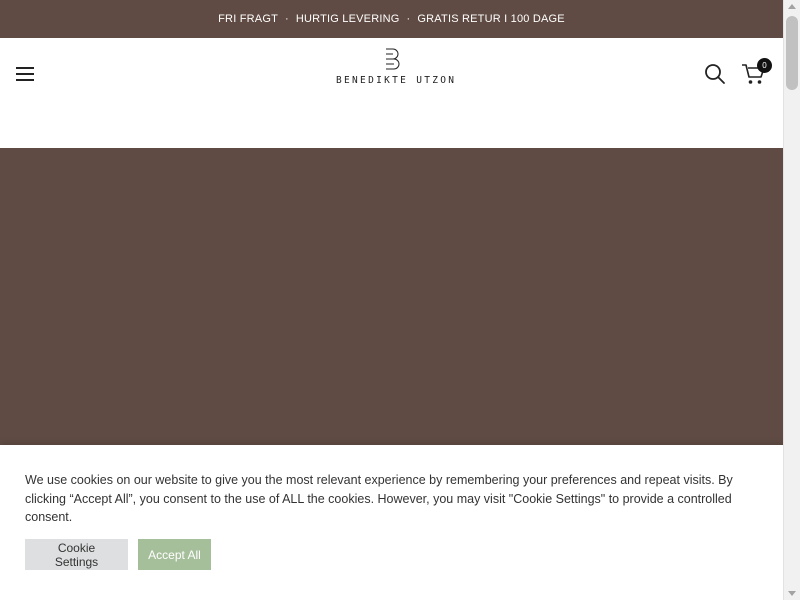  Describe the element at coordinates (393, 59) in the screenshot. I see `logo-mark-icon` at that location.